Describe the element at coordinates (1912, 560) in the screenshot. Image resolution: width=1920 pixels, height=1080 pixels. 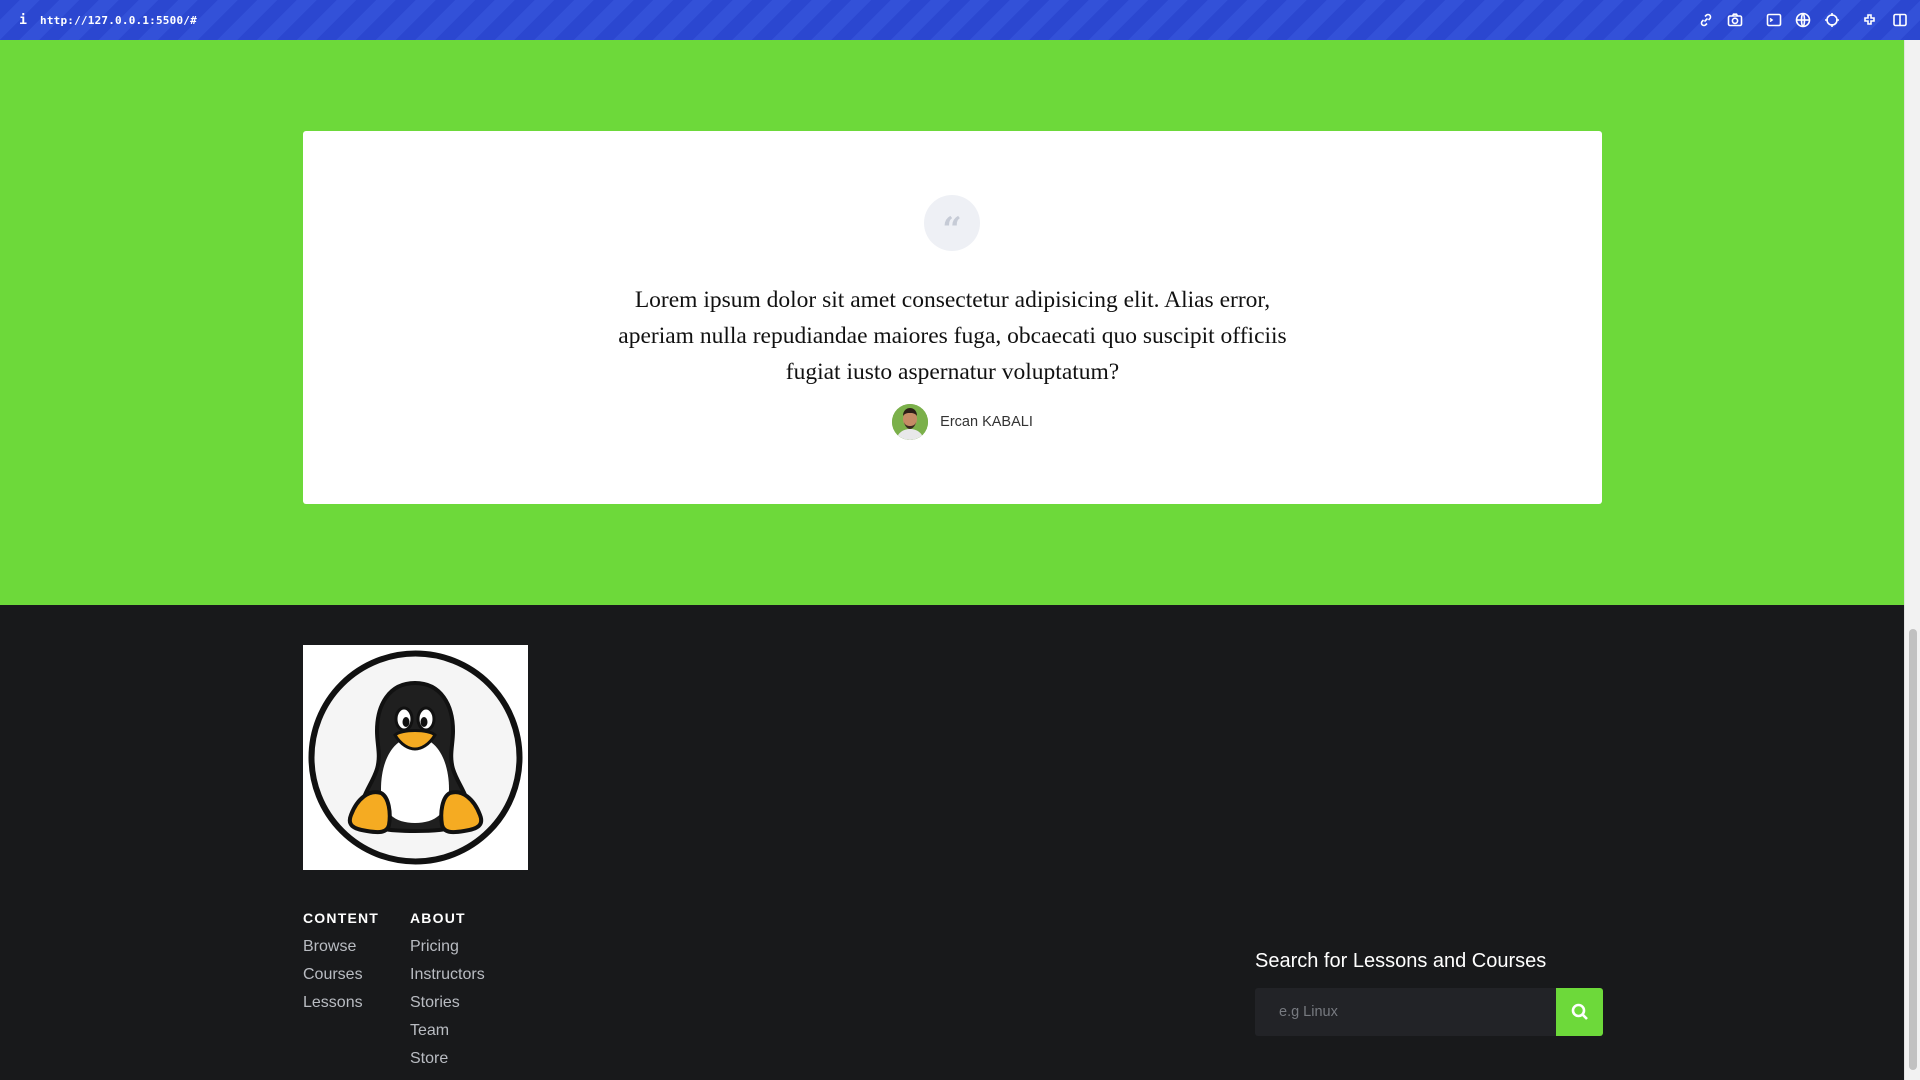
I see `scrollbar` at that location.